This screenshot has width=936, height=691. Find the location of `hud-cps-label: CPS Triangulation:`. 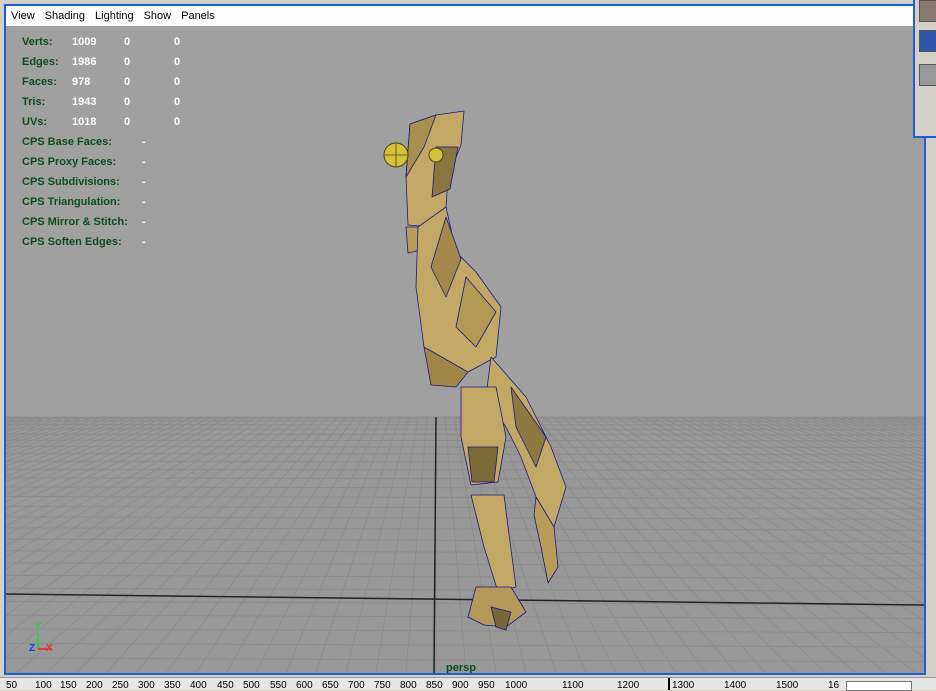

hud-cps-label: CPS Triangulation: is located at coordinates (82, 202).